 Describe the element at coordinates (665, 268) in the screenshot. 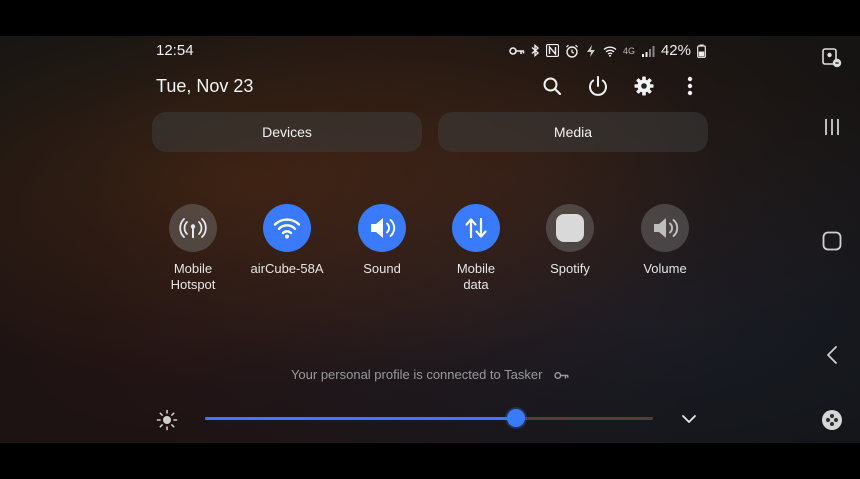

I see `tile-label: Volume` at that location.